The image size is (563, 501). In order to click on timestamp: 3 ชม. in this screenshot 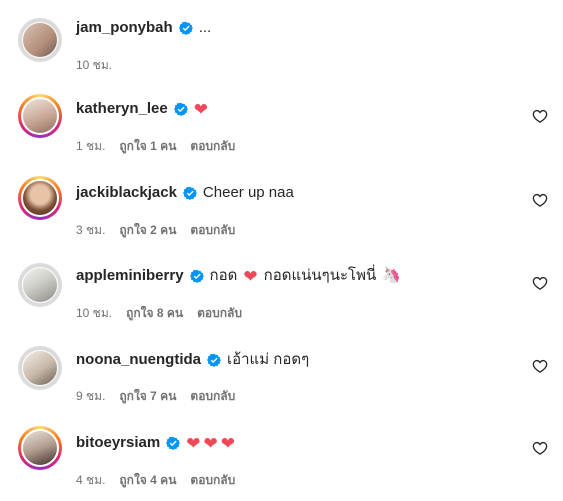, I will do `click(90, 230)`.